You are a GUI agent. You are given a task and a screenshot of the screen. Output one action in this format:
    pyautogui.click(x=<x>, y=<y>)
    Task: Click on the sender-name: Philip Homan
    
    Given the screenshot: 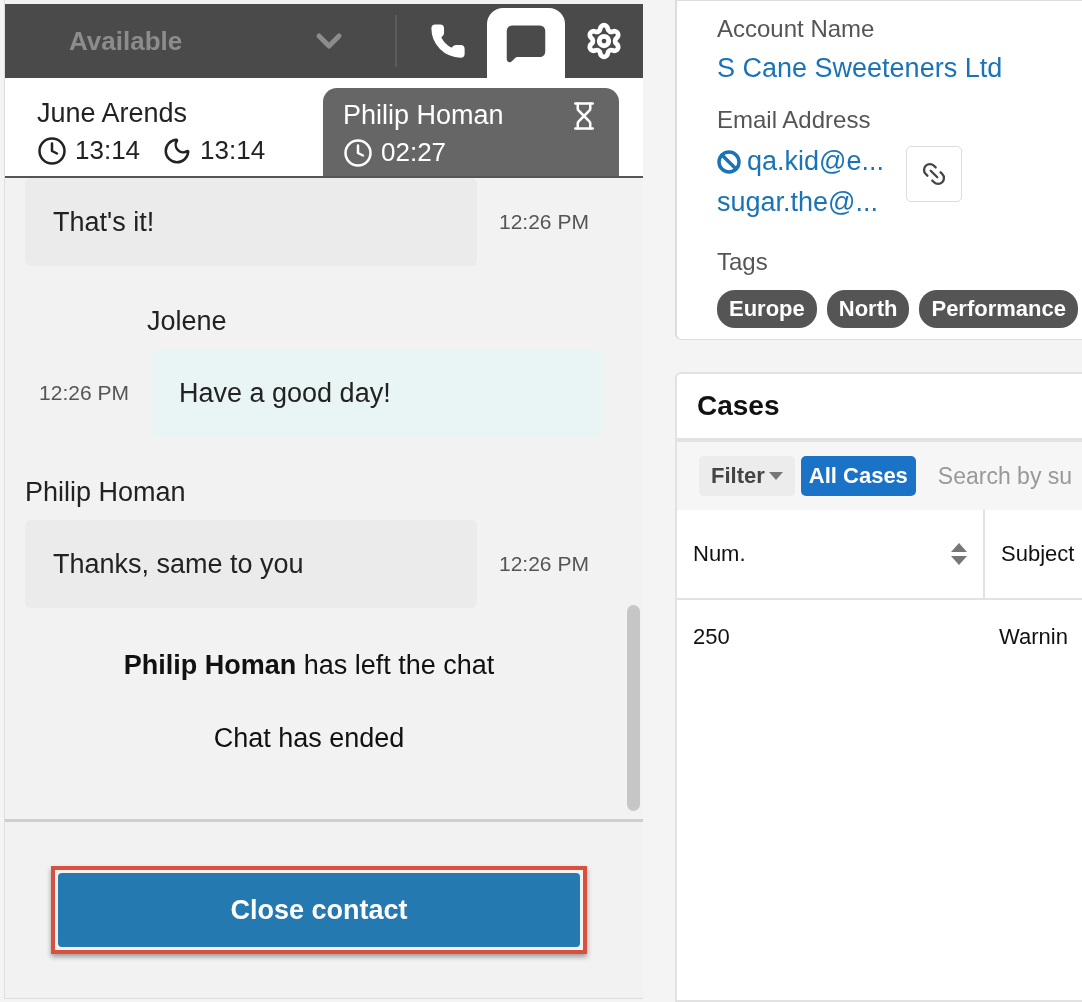 What is the action you would take?
    pyautogui.click(x=106, y=492)
    